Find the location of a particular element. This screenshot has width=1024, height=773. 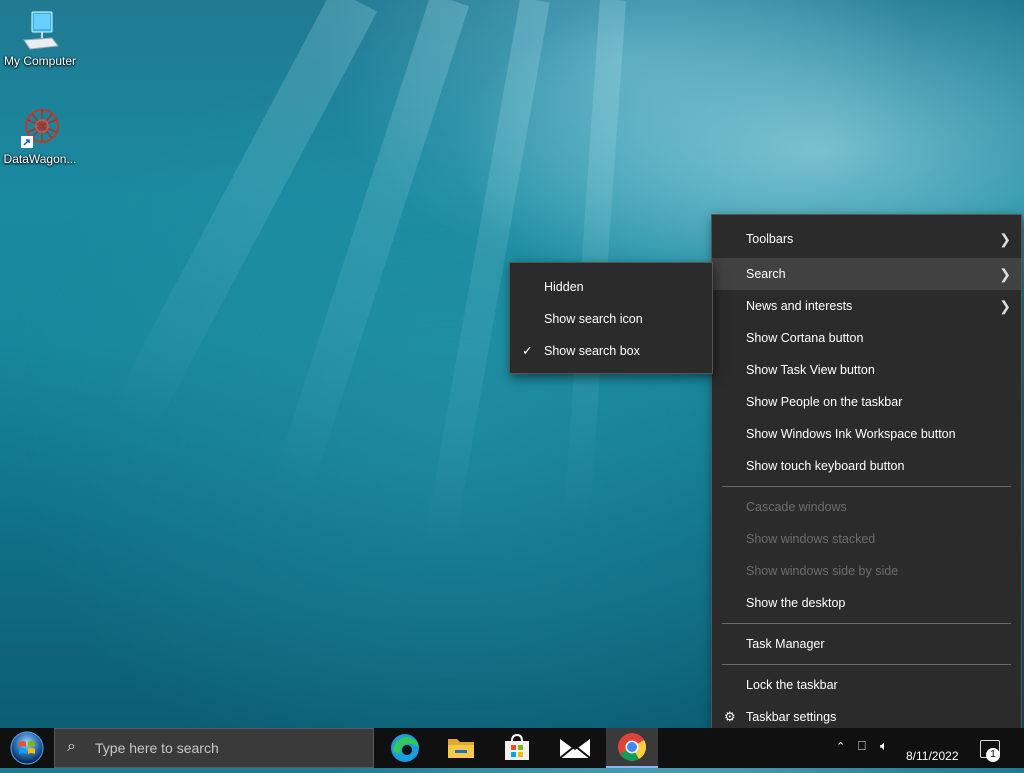

taskbar-app-store is located at coordinates (517, 748).